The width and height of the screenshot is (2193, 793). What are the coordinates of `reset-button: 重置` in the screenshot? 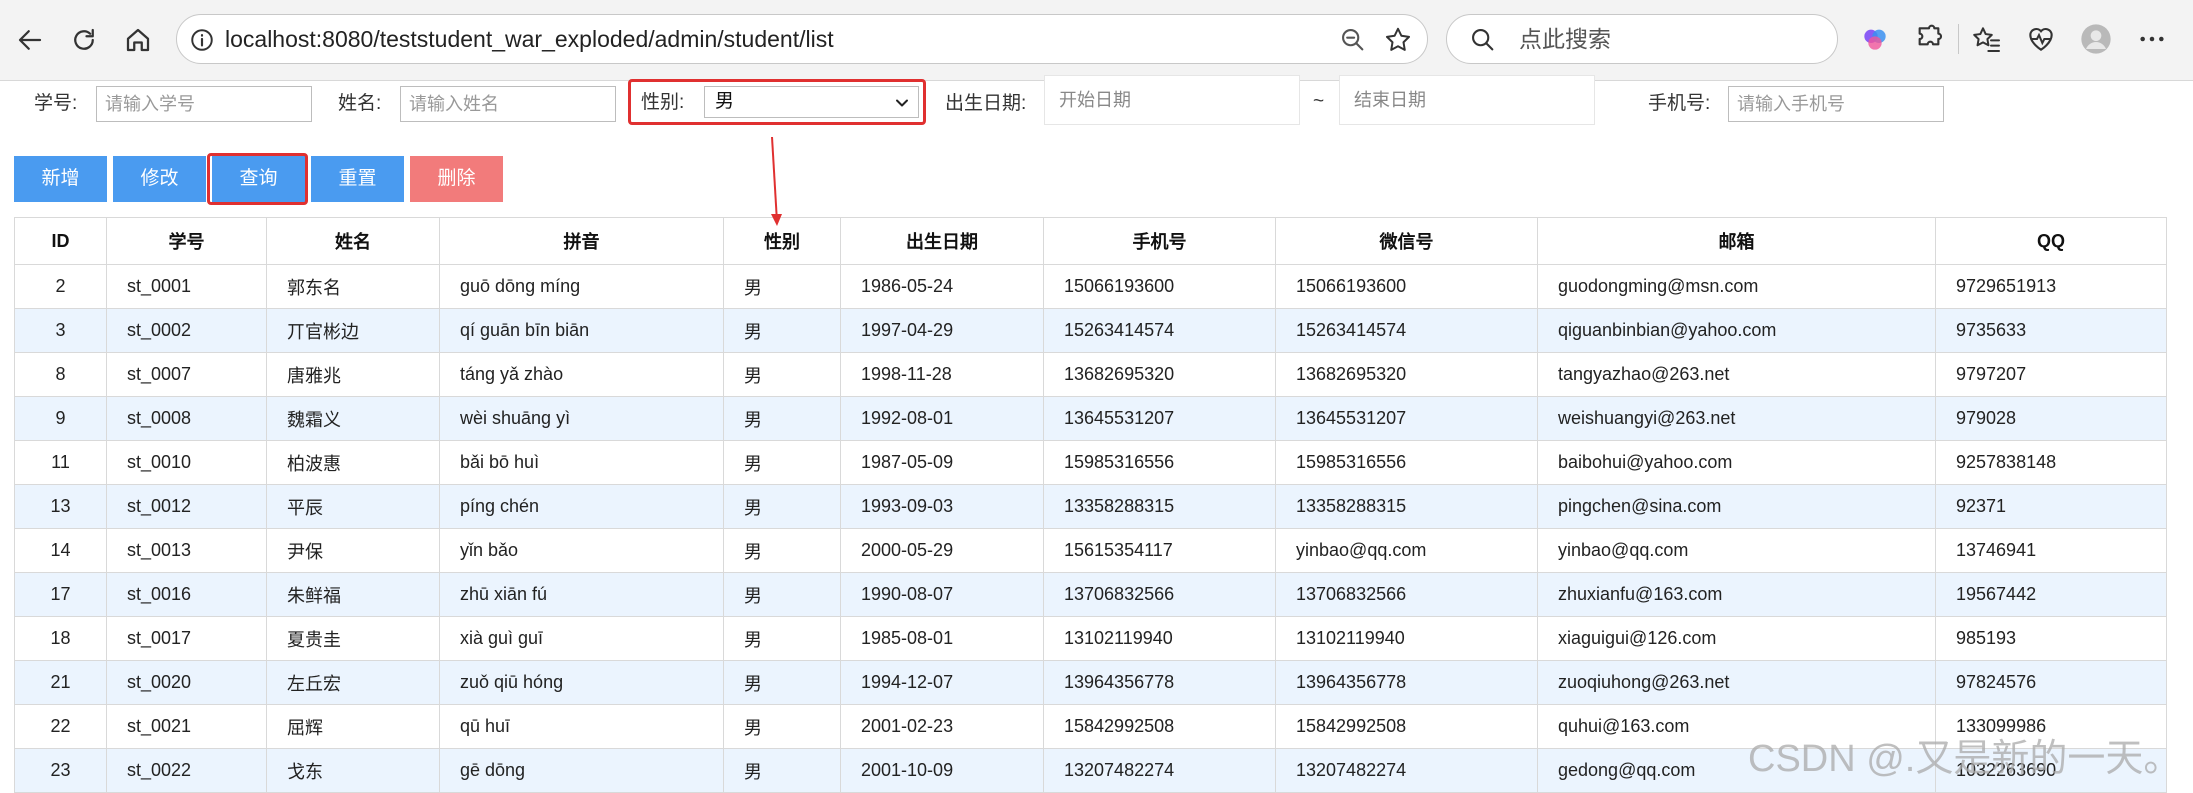 It's located at (357, 179).